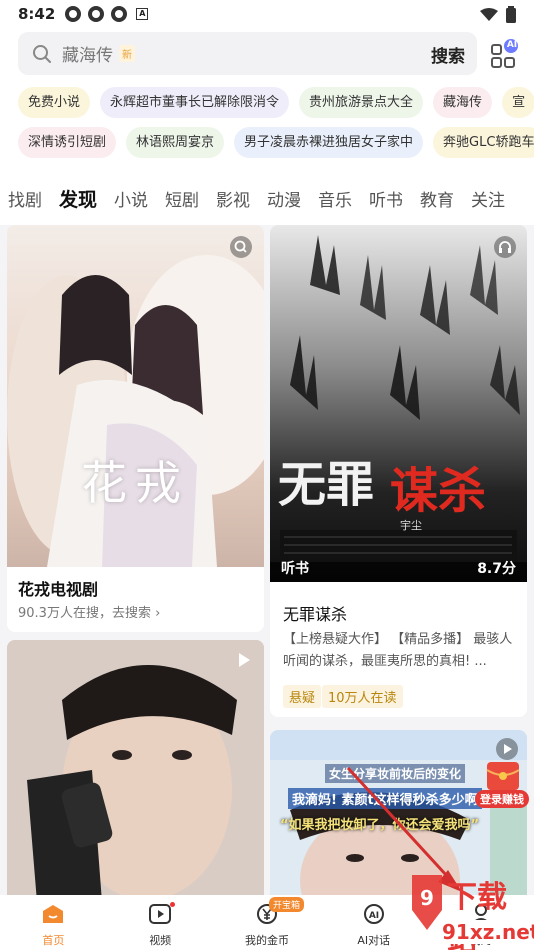  Describe the element at coordinates (87, 56) in the screenshot. I see `search-placeholder: 藏海传` at that location.